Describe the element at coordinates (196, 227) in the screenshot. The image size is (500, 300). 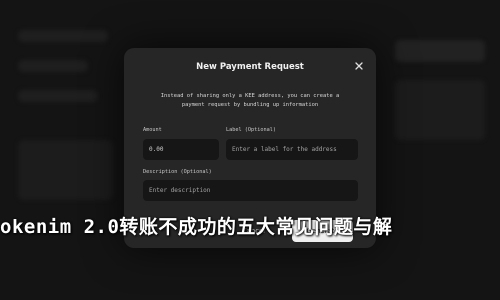
I see `overlay-headline: okenim 2.0转账不成功的五大常见问题与解` at that location.